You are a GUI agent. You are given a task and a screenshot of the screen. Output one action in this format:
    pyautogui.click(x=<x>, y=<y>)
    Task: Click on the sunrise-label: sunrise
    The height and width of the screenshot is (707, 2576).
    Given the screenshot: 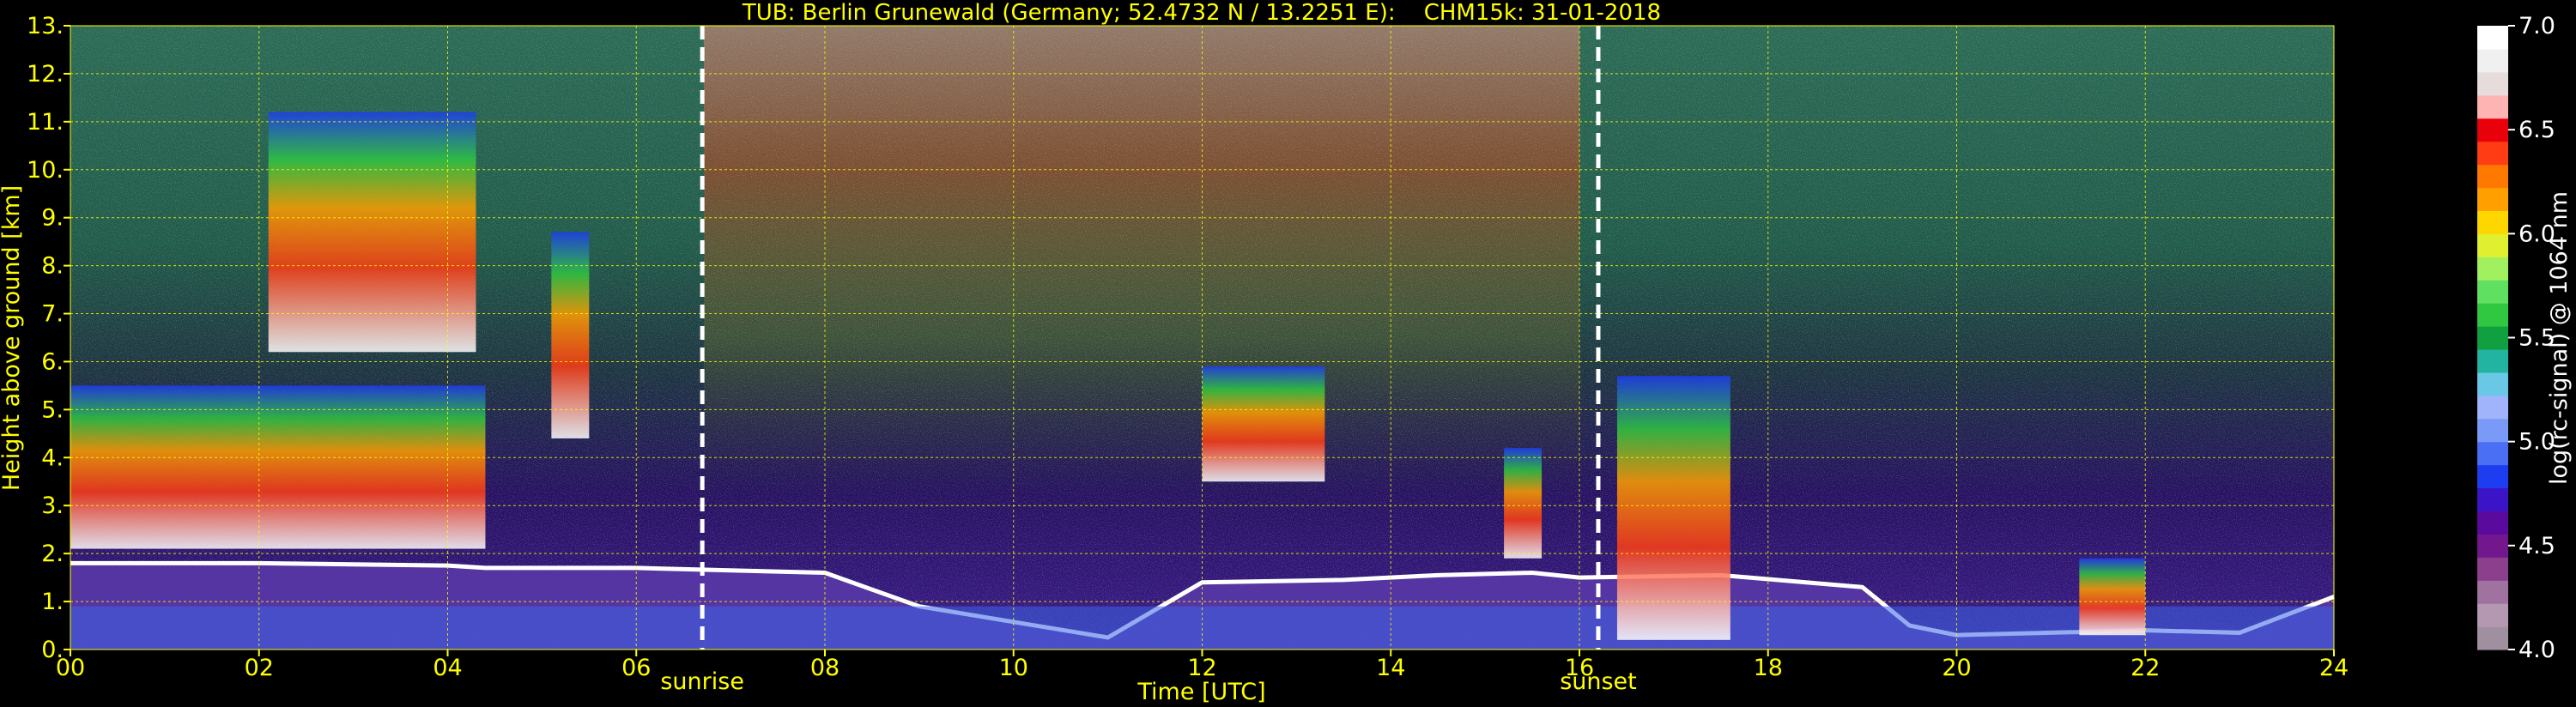 What is the action you would take?
    pyautogui.click(x=702, y=681)
    